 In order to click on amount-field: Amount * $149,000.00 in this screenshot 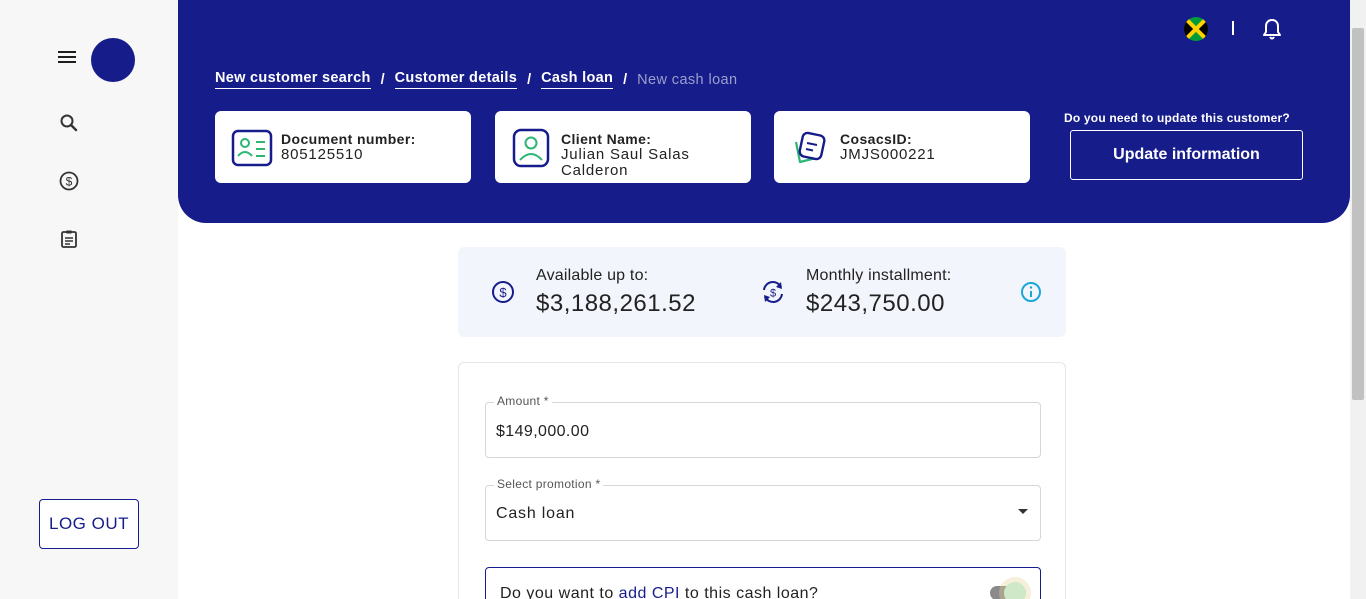, I will do `click(763, 426)`.